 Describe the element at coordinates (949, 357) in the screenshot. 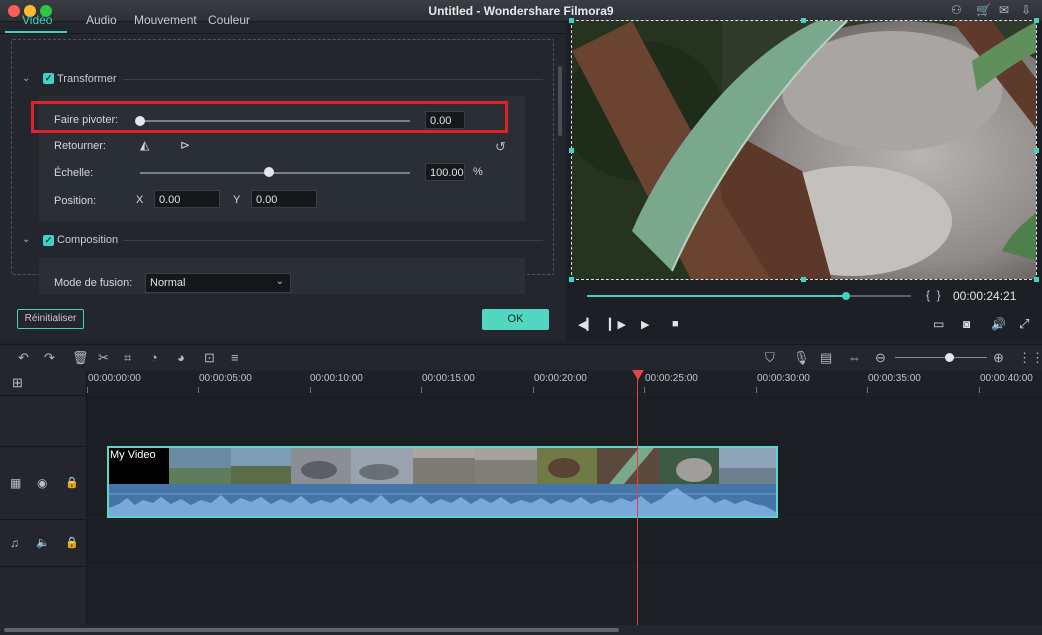

I see `zoom-slider-knob` at that location.